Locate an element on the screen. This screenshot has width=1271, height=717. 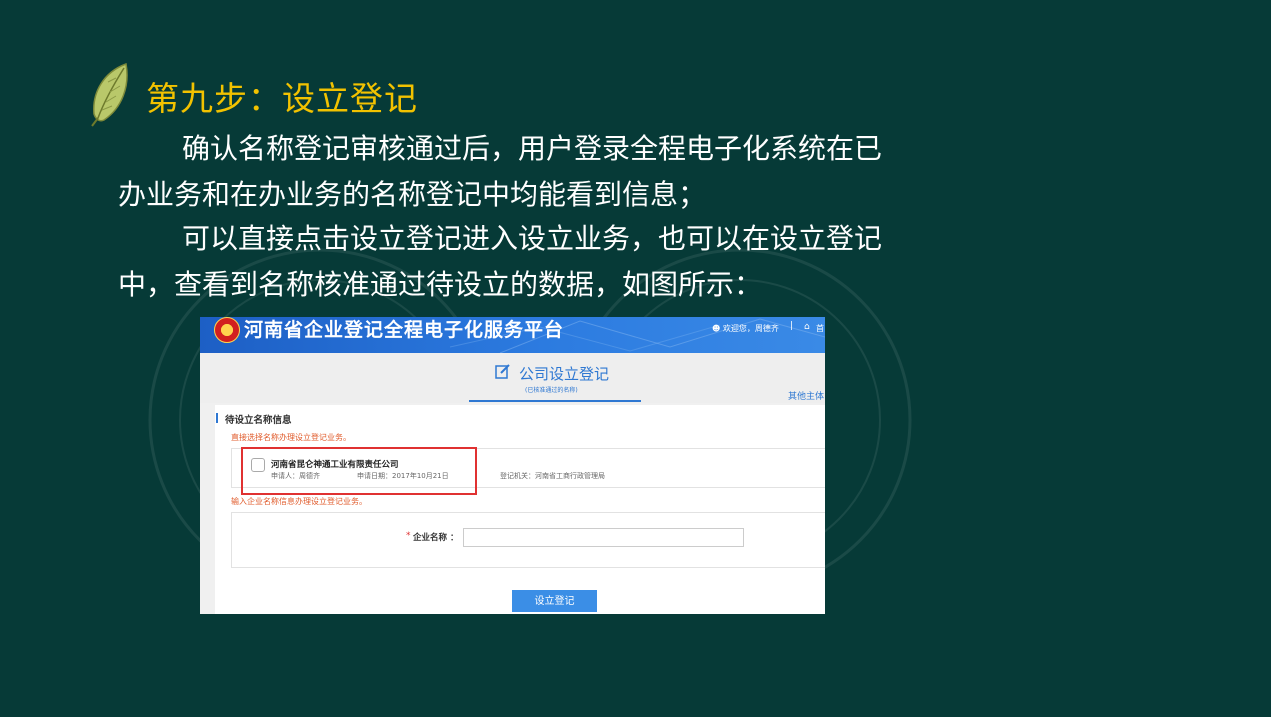
highlight-box is located at coordinates (359, 471).